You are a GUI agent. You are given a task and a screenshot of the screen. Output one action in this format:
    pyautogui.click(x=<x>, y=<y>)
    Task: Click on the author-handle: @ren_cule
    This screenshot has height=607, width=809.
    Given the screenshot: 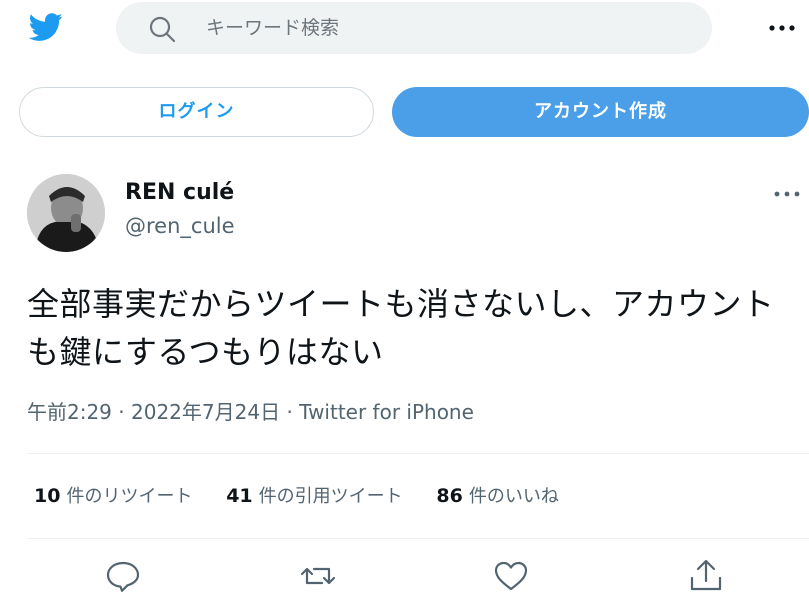 What is the action you would take?
    pyautogui.click(x=180, y=226)
    